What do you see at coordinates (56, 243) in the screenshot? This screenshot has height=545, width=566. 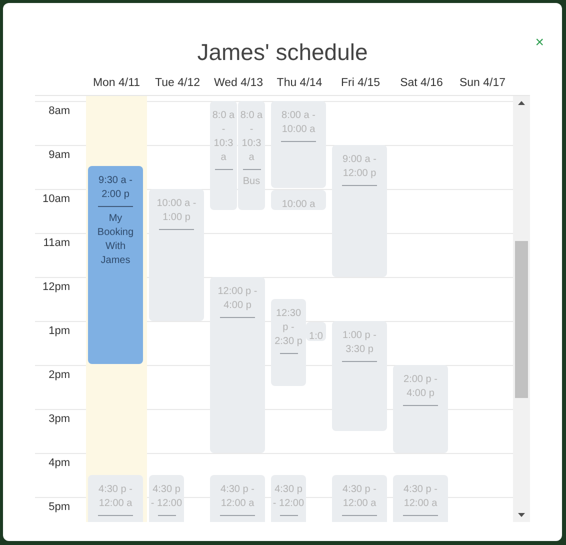 I see `hour-label: 11am` at bounding box center [56, 243].